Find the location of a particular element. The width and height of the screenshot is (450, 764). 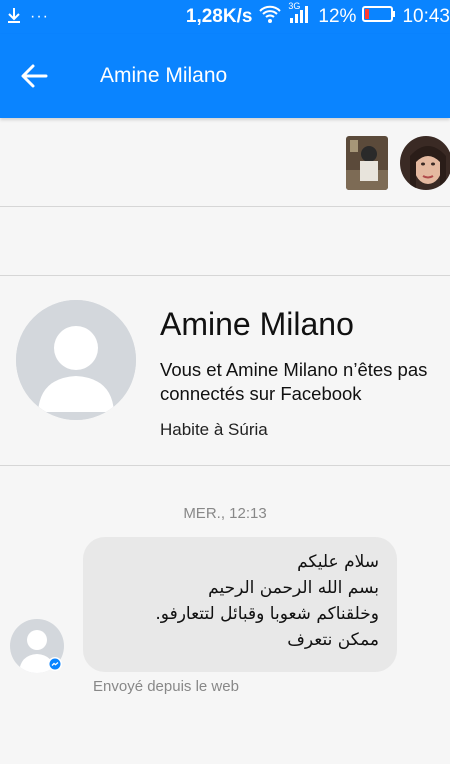

message-timestamp: MER., 12:13 is located at coordinates (225, 513).